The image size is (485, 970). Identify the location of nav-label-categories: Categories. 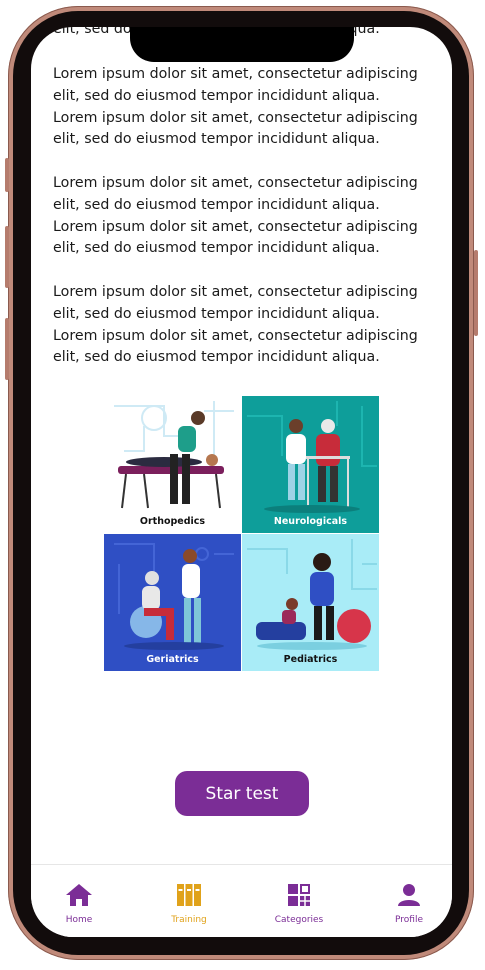
(299, 920).